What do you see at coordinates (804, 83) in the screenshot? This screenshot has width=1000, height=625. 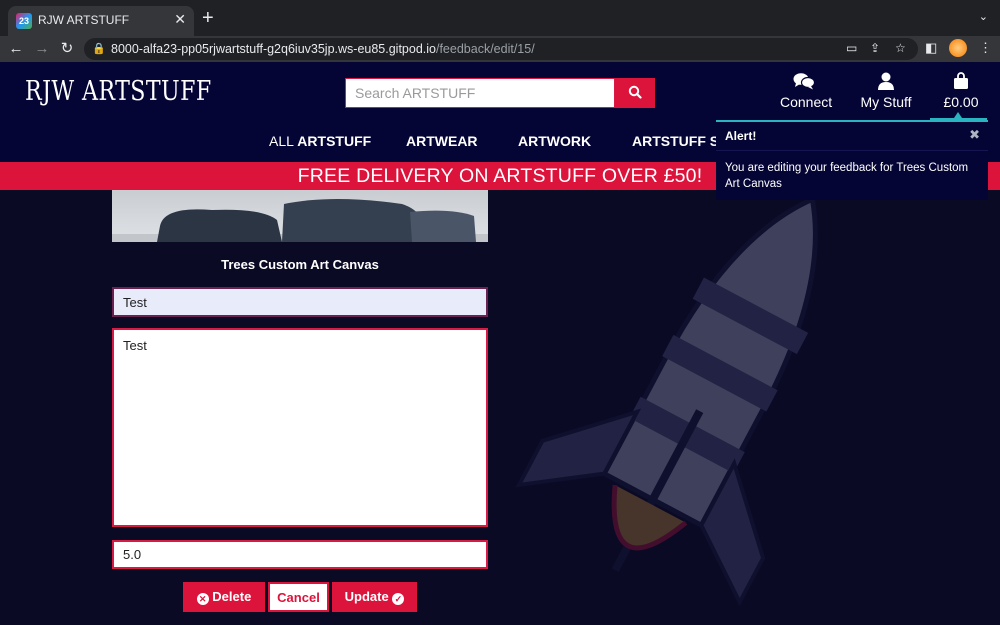 I see `comments-icon` at bounding box center [804, 83].